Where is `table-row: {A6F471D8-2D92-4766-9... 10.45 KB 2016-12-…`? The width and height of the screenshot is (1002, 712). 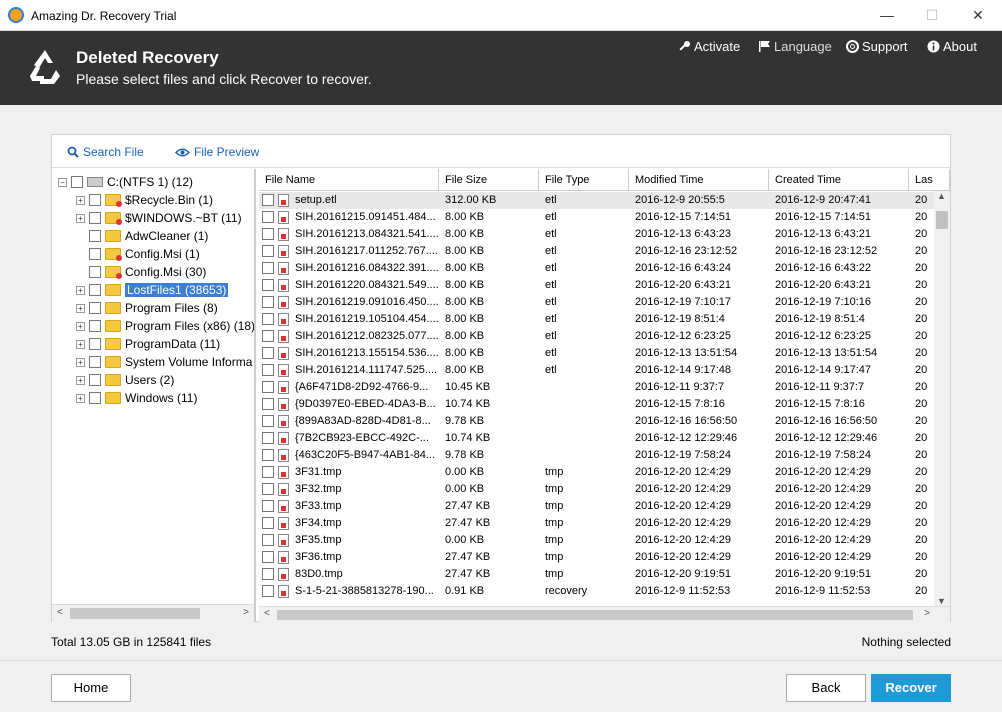 table-row: {A6F471D8-2D92-4766-9... 10.45 KB 2016-12-… is located at coordinates (596, 387).